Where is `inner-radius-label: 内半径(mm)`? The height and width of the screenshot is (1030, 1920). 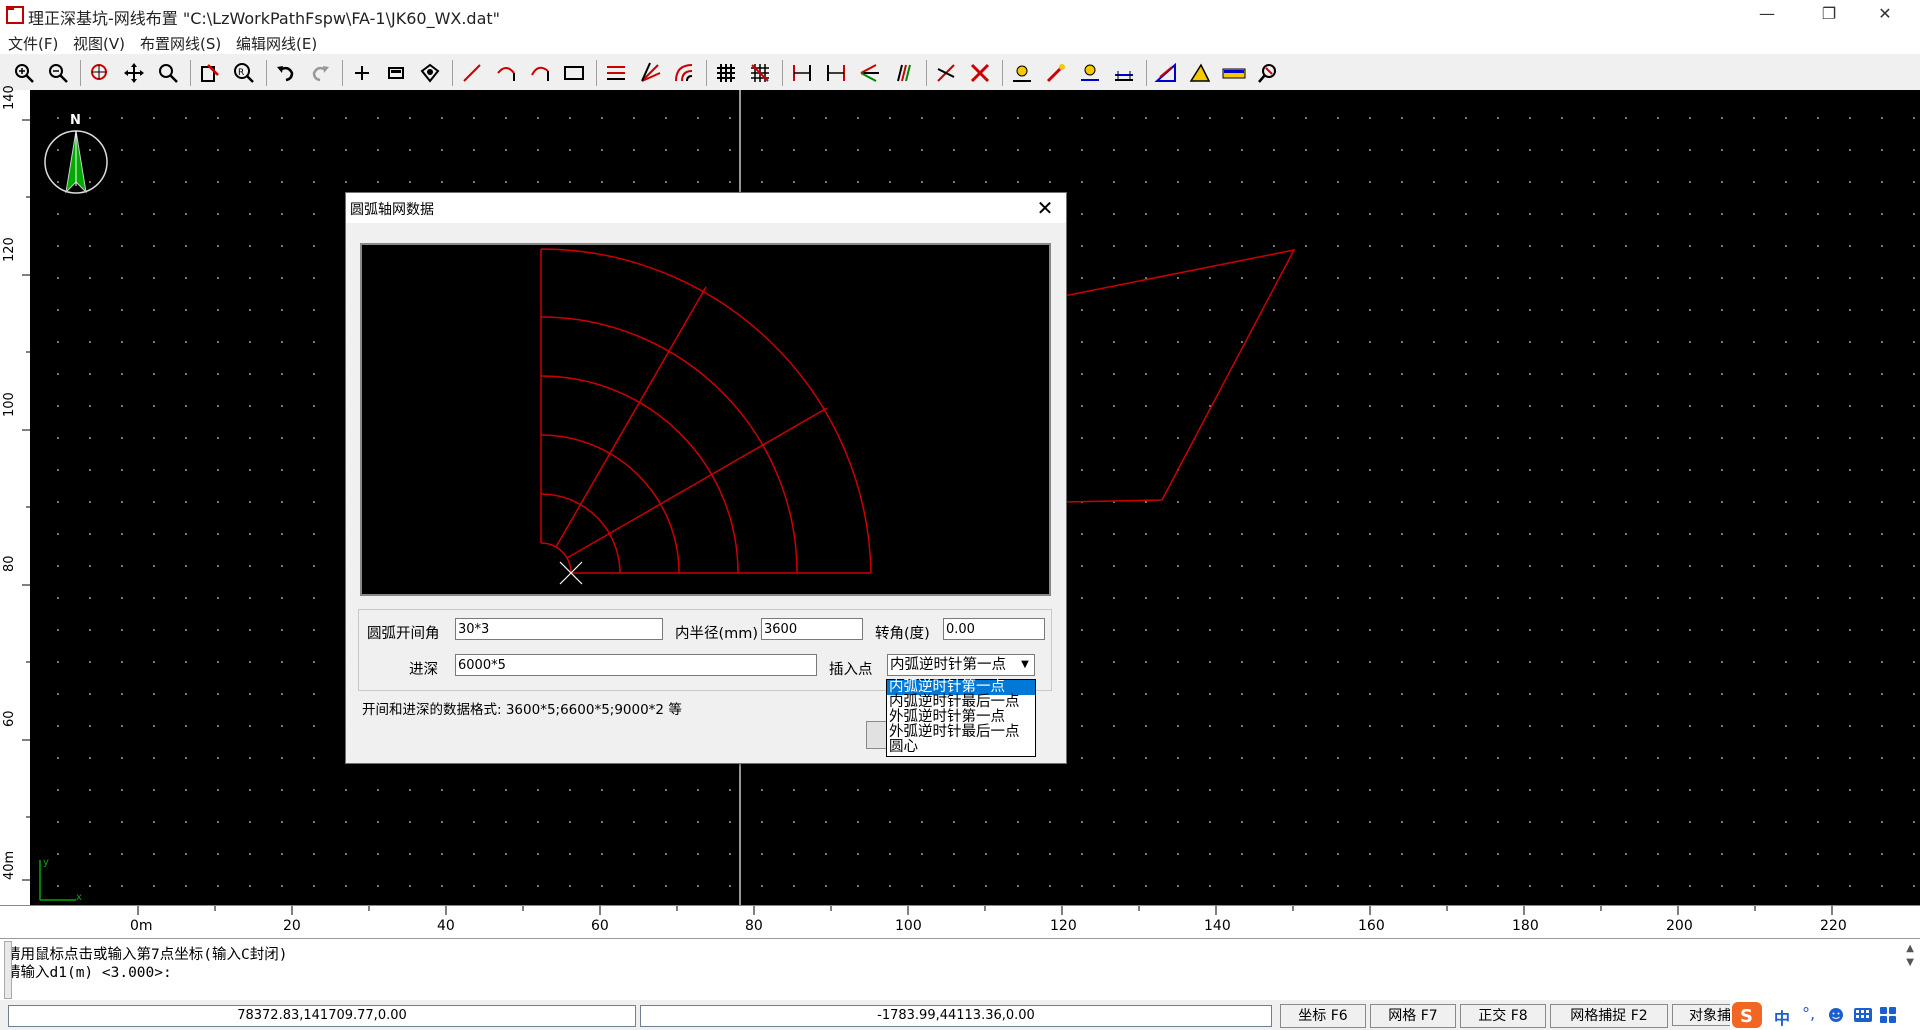 inner-radius-label: 内半径(mm) is located at coordinates (717, 634).